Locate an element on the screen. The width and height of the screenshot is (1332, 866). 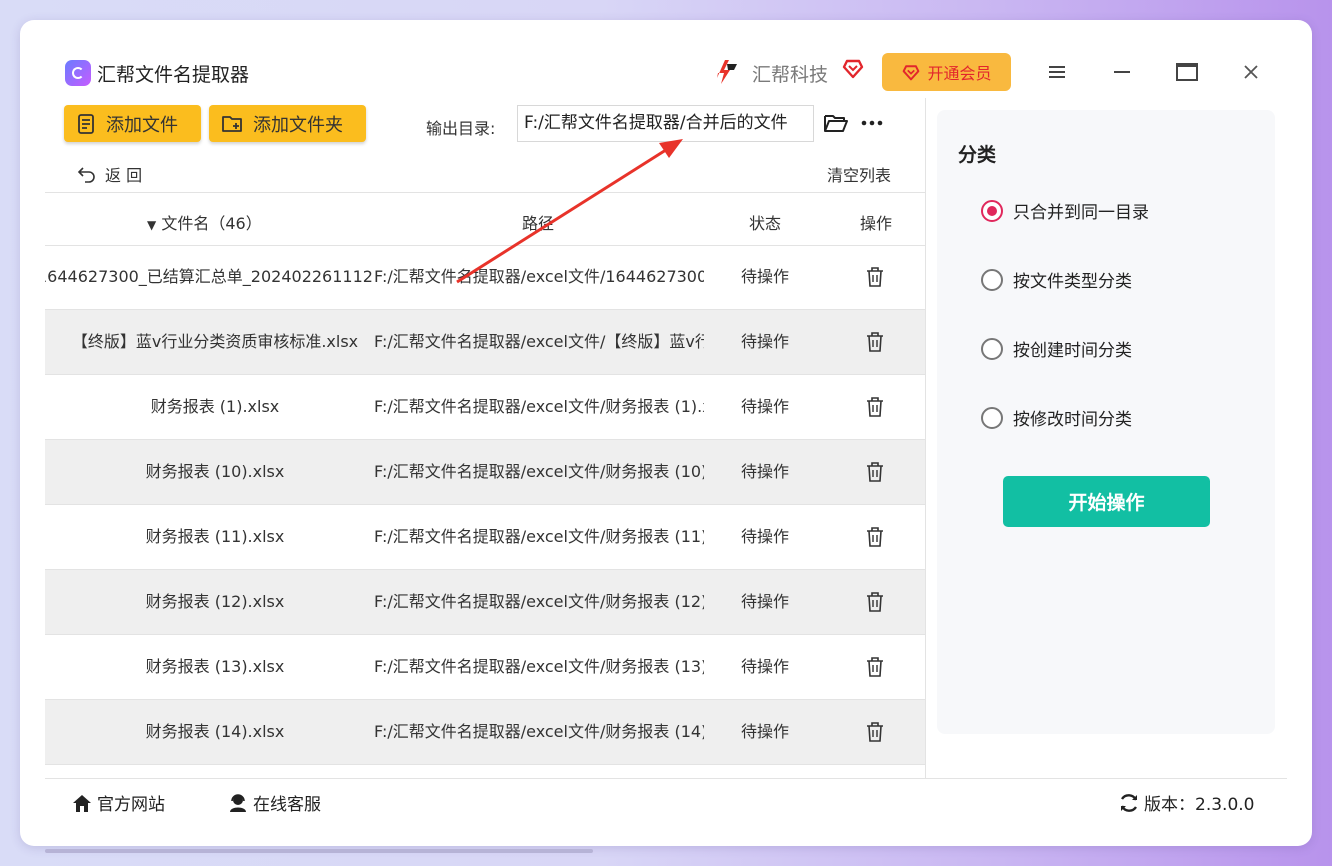
more-icon is located at coordinates (872, 123).